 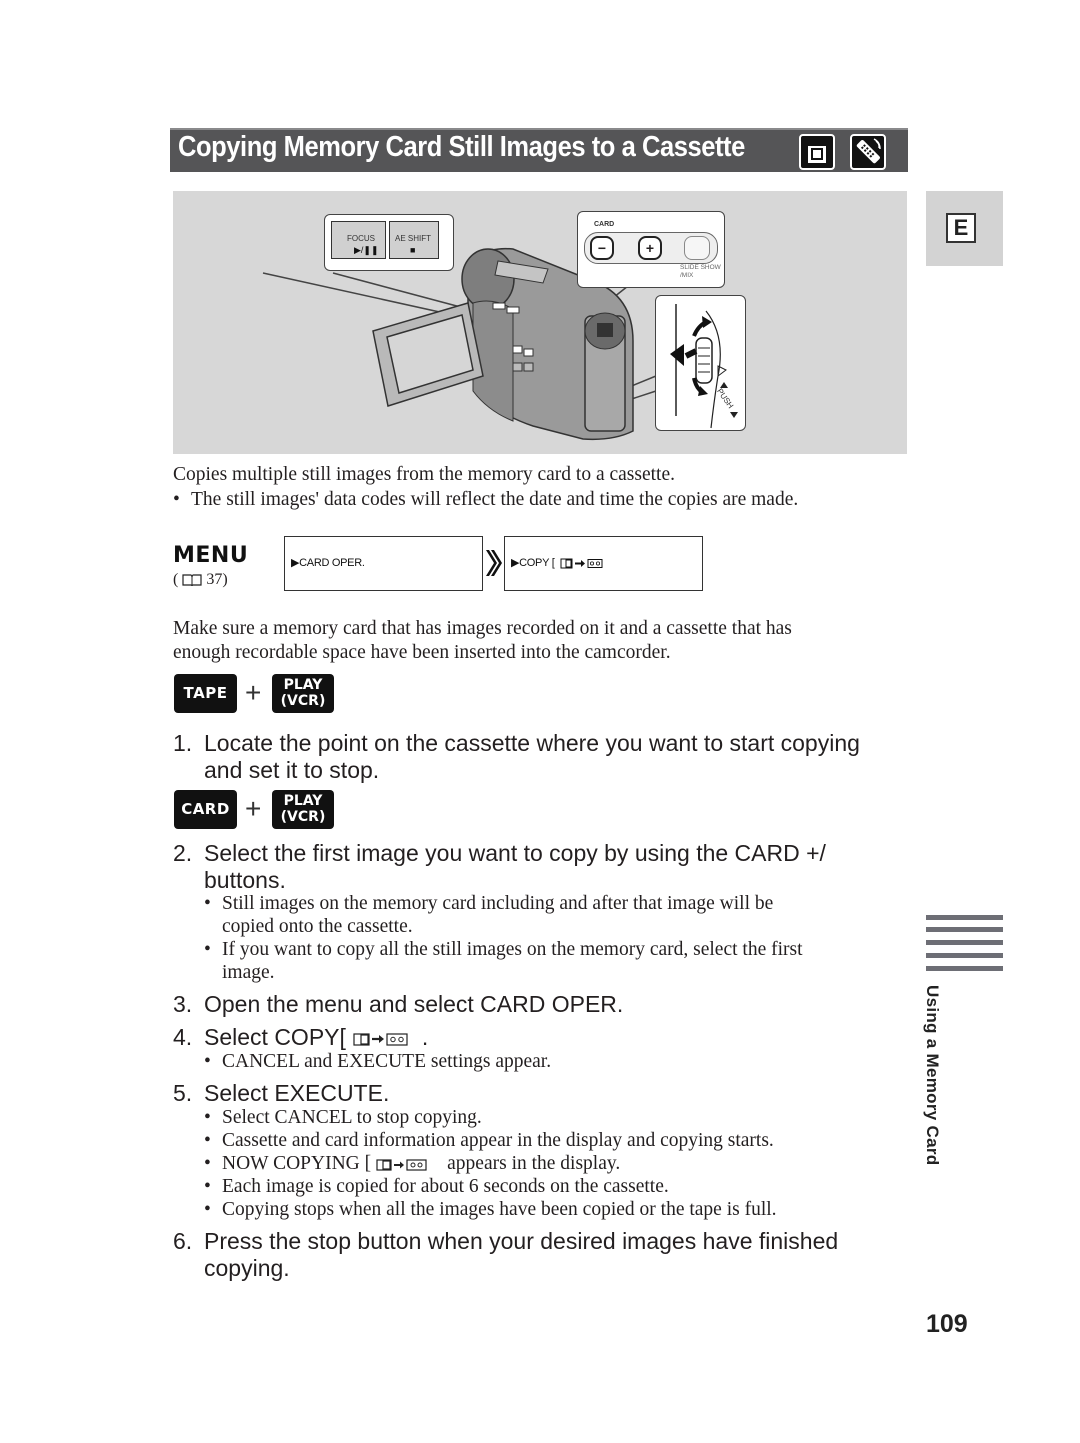 What do you see at coordinates (343, 1117) in the screenshot?
I see `step-5-bullet-1: • Select CANCEL to stop copying.` at bounding box center [343, 1117].